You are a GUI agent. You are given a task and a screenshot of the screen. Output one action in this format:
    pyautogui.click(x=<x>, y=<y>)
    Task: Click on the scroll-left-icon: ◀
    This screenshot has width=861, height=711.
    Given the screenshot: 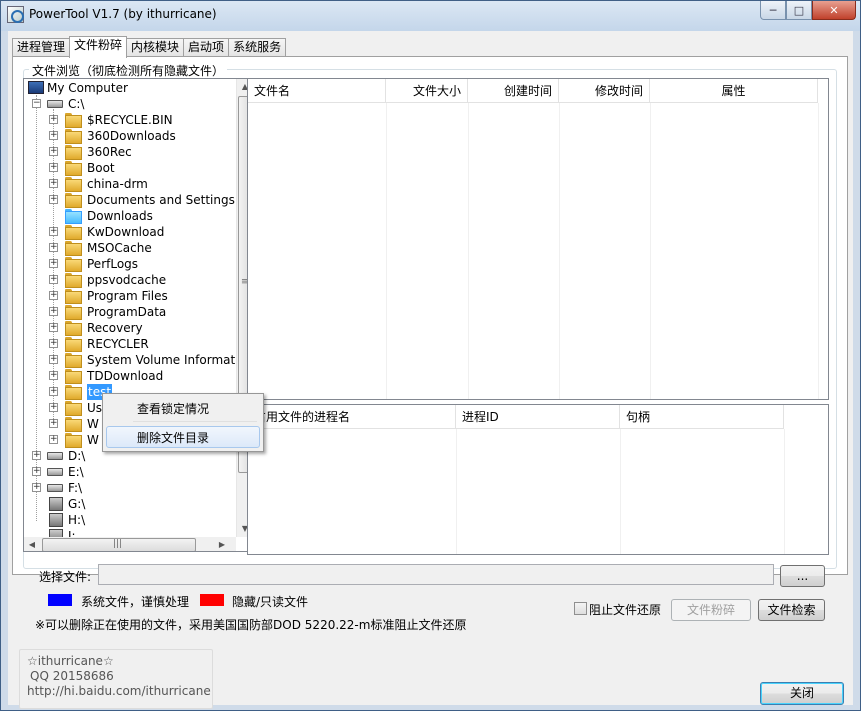 What is the action you would take?
    pyautogui.click(x=32, y=544)
    